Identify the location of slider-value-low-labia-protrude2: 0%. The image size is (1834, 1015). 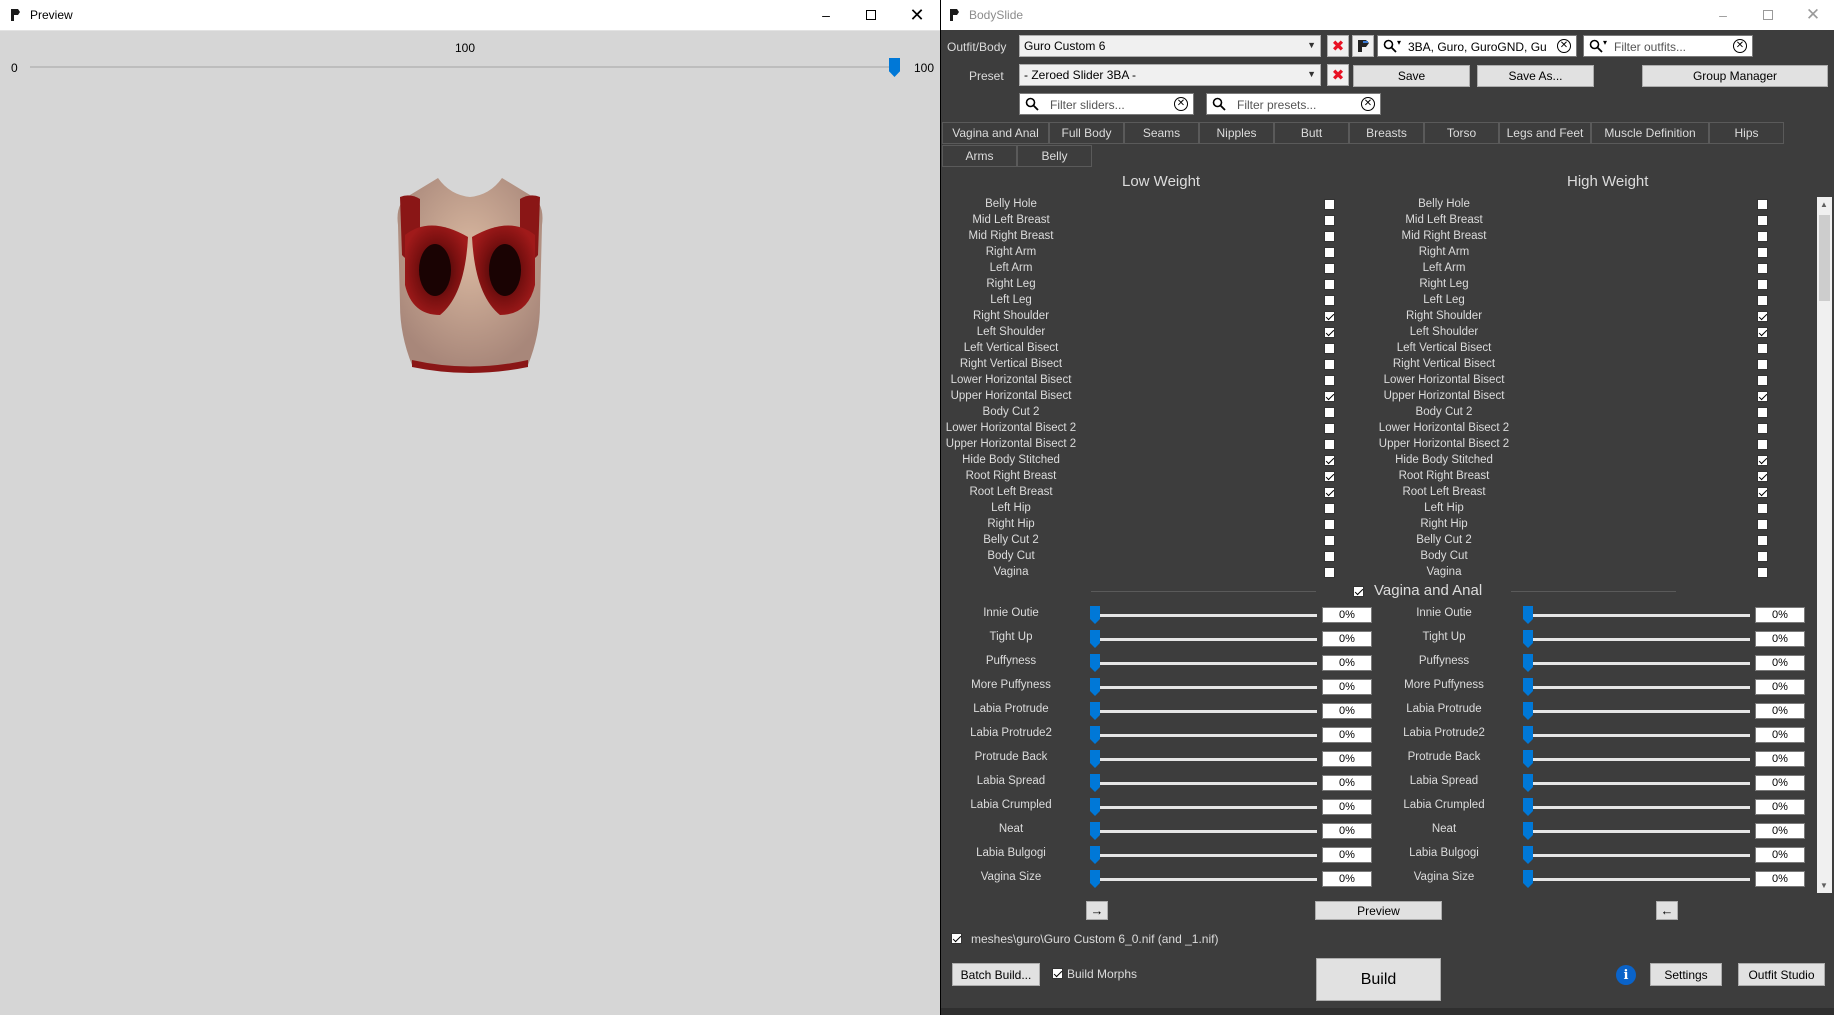
(1347, 735).